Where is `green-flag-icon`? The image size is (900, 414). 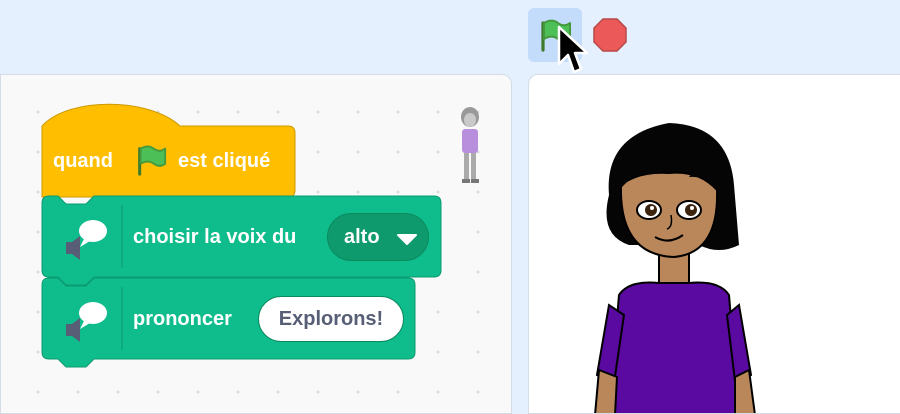 green-flag-icon is located at coordinates (152, 160).